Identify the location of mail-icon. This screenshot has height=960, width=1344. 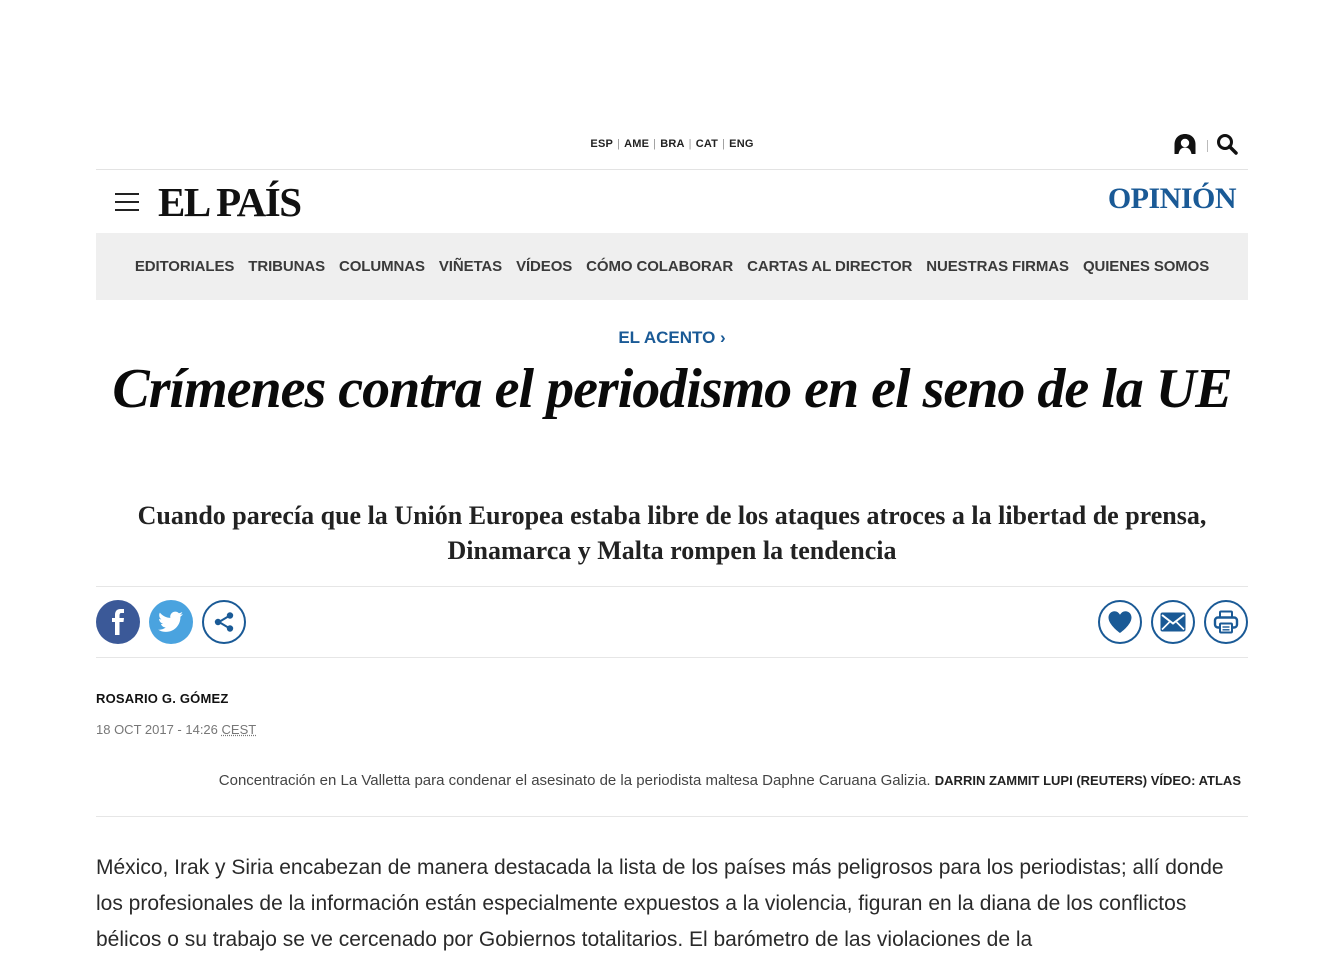
(1173, 622).